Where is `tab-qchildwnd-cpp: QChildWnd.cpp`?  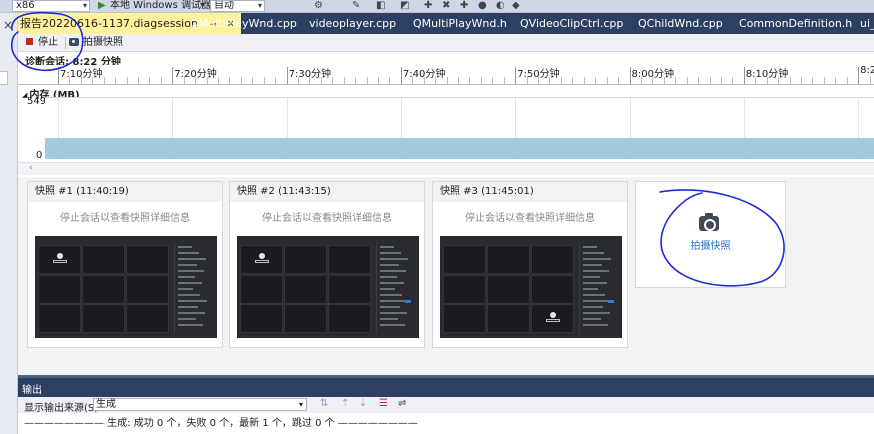
tab-qchildwnd-cpp: QChildWnd.cpp is located at coordinates (680, 23).